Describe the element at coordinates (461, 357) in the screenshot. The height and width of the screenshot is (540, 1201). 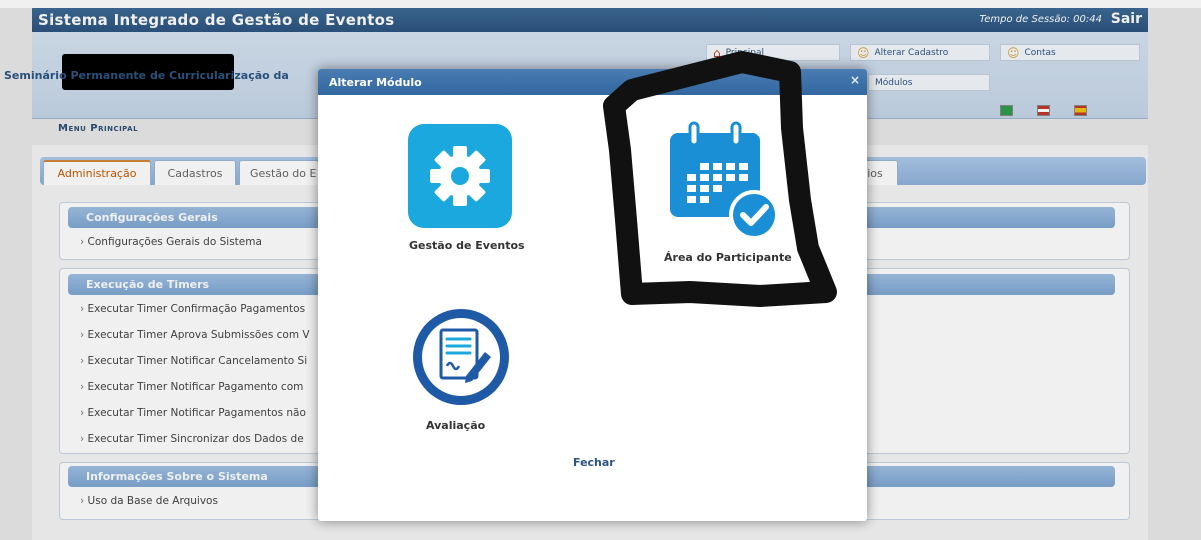
I see `document-edit-icon` at that location.